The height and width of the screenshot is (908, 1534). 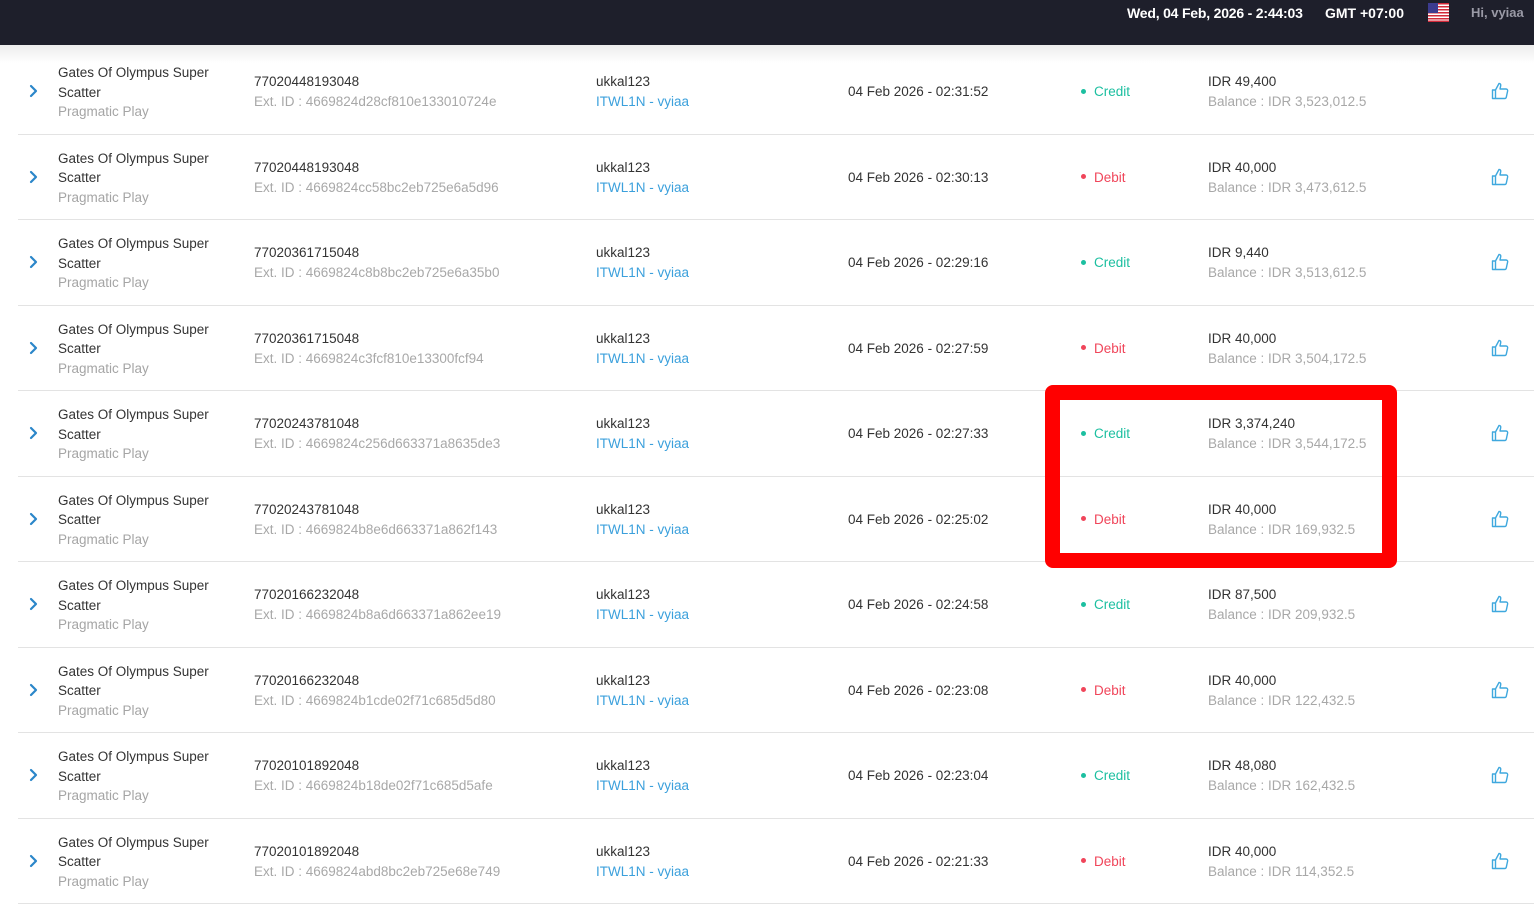 I want to click on transaction-id: 77020101892048, so click(x=307, y=851).